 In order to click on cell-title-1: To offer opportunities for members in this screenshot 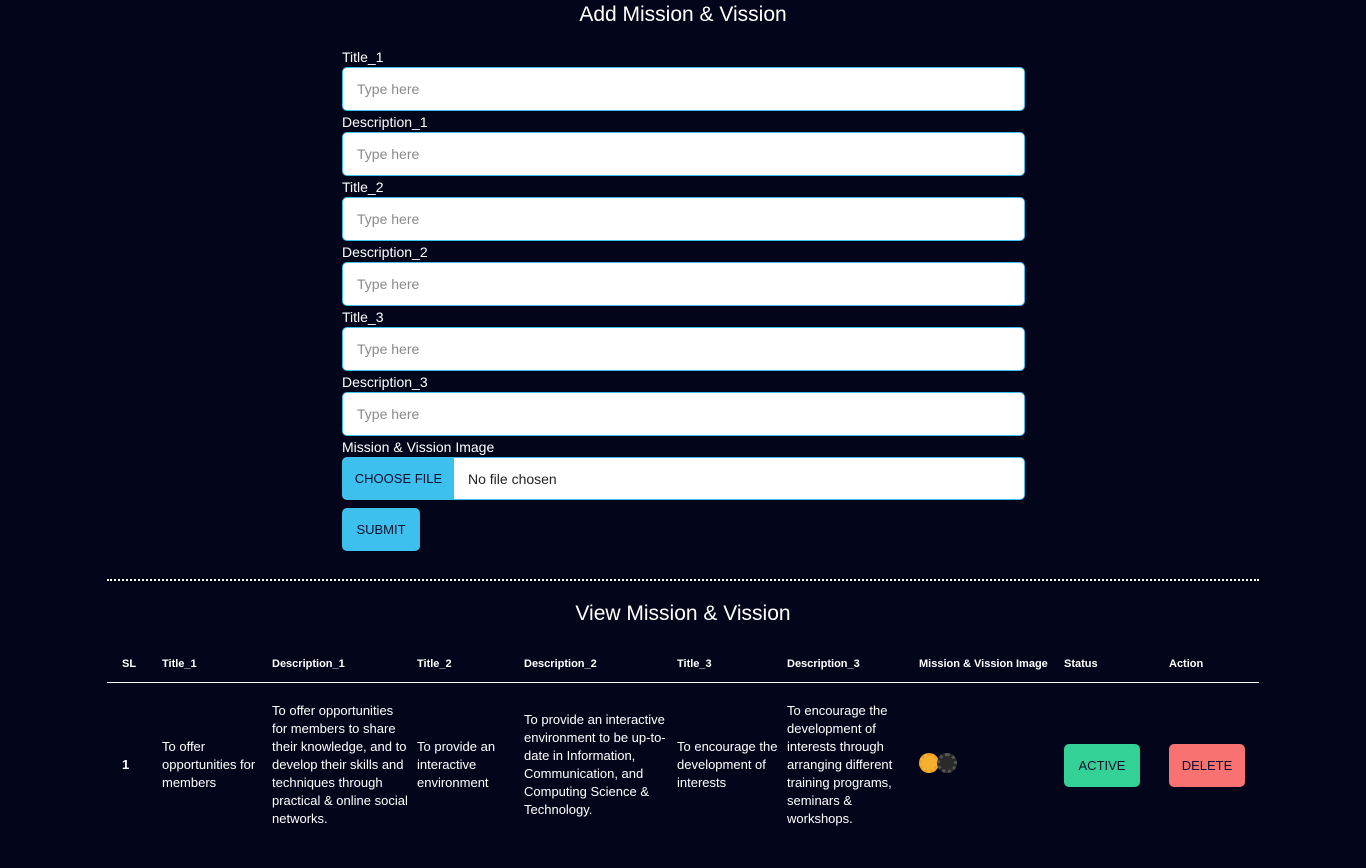, I will do `click(209, 765)`.